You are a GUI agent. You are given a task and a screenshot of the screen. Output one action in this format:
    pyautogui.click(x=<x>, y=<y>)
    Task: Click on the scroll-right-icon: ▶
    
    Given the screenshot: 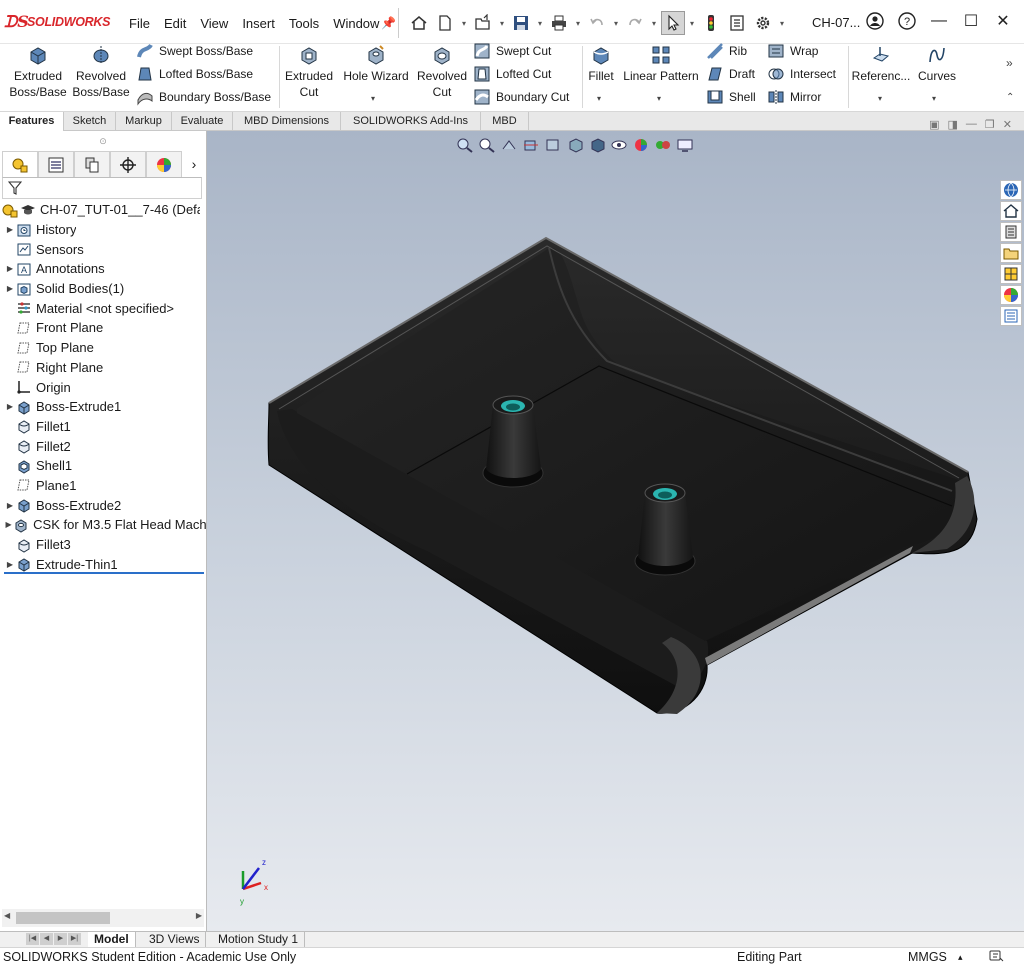 What is the action you would take?
    pyautogui.click(x=199, y=915)
    